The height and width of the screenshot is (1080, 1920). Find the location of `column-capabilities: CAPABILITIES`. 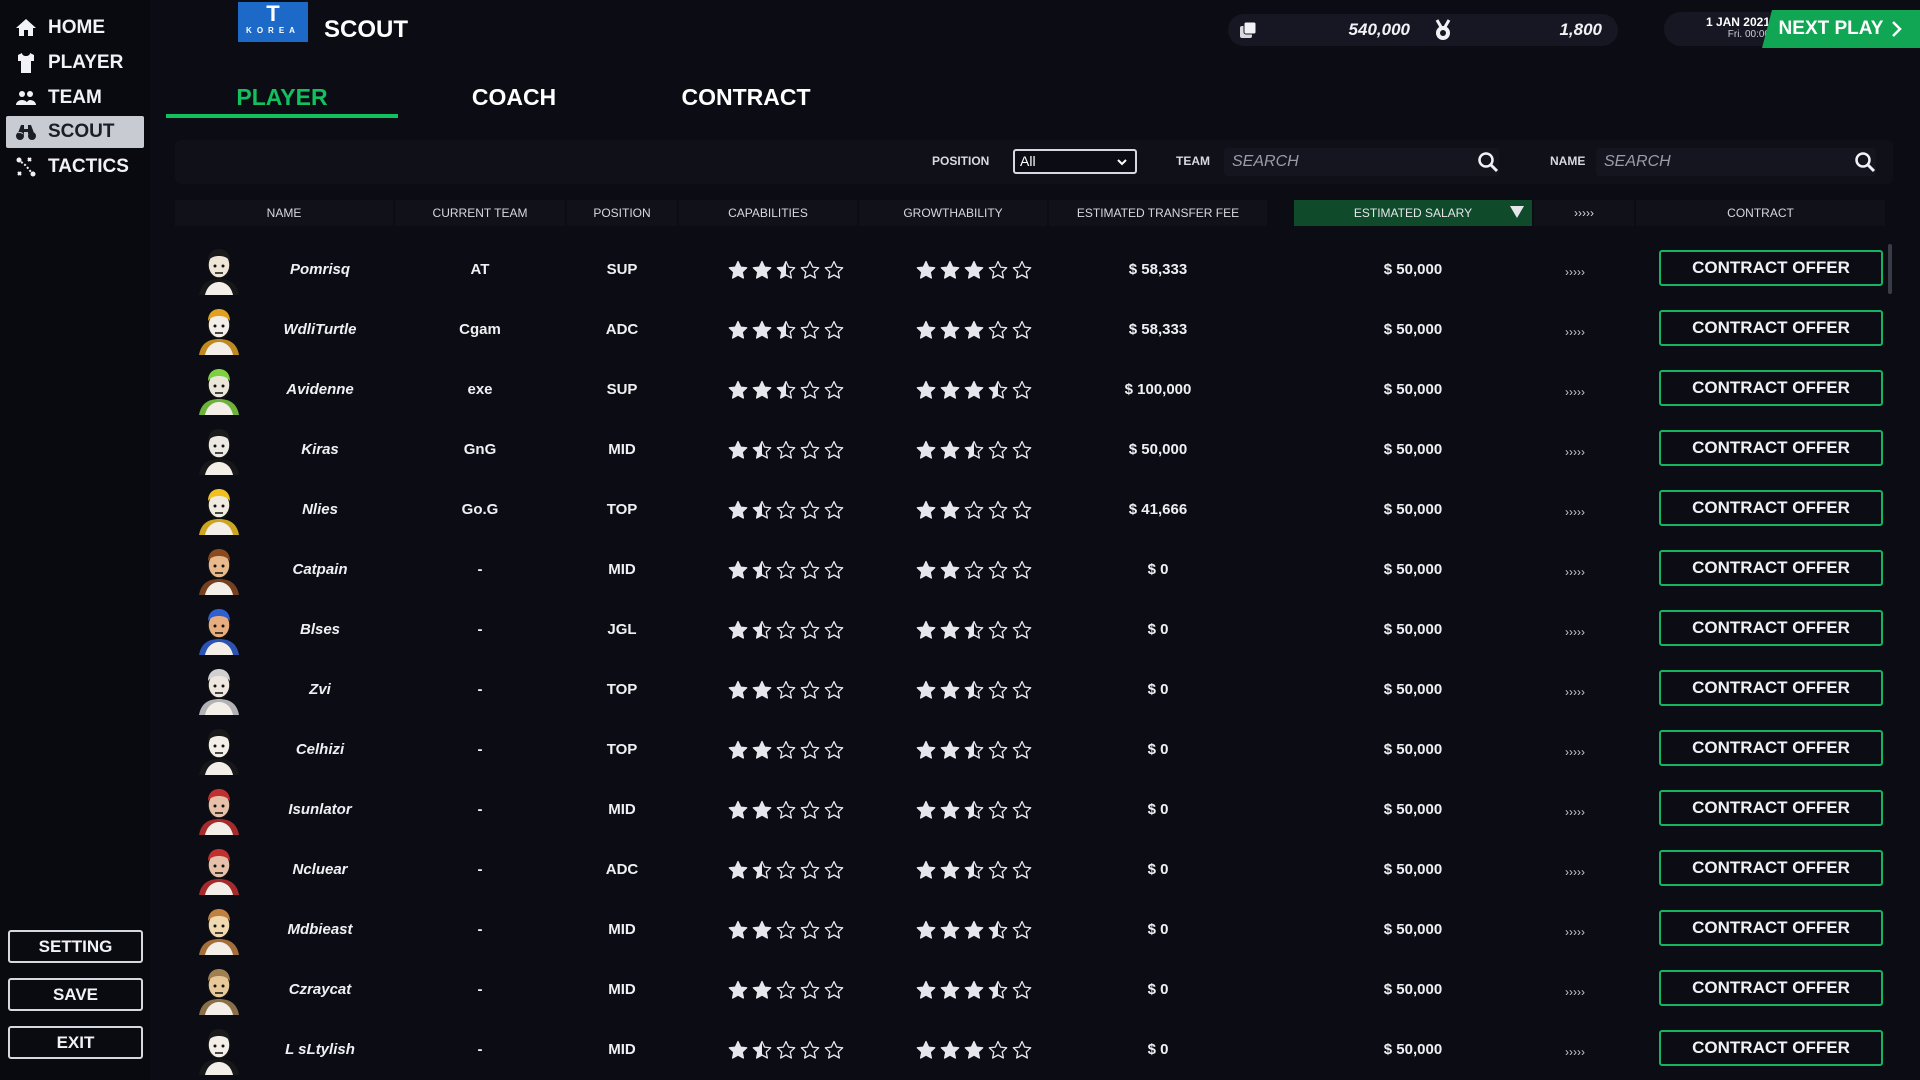

column-capabilities: CAPABILITIES is located at coordinates (768, 213).